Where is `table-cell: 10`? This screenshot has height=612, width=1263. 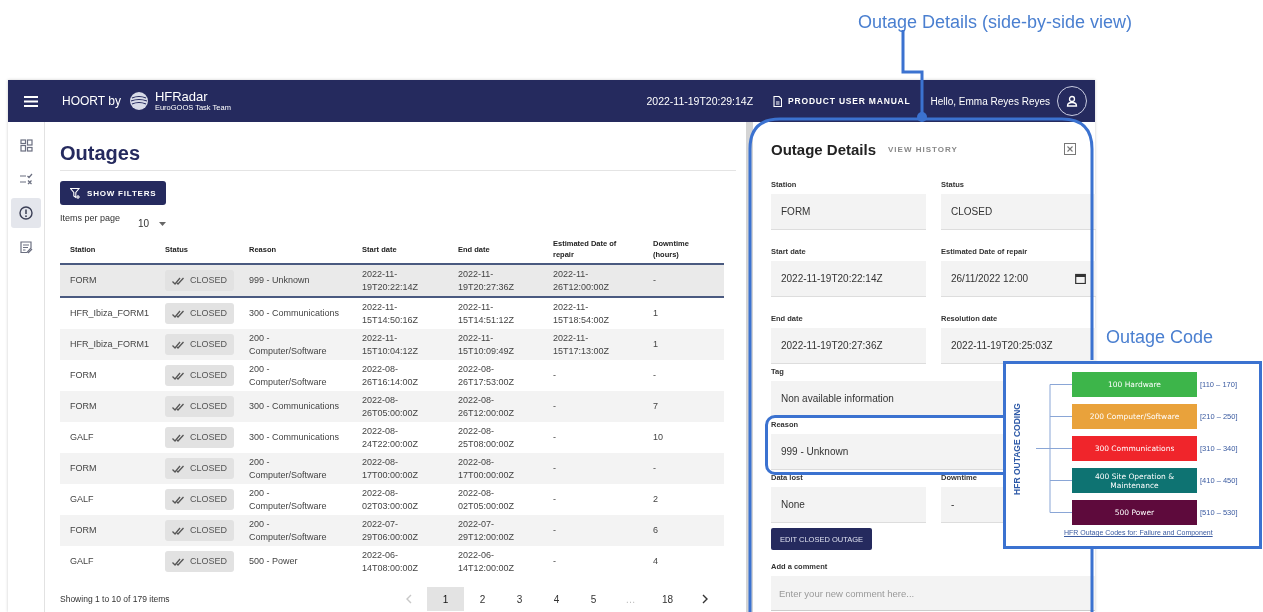
table-cell: 10 is located at coordinates (658, 437).